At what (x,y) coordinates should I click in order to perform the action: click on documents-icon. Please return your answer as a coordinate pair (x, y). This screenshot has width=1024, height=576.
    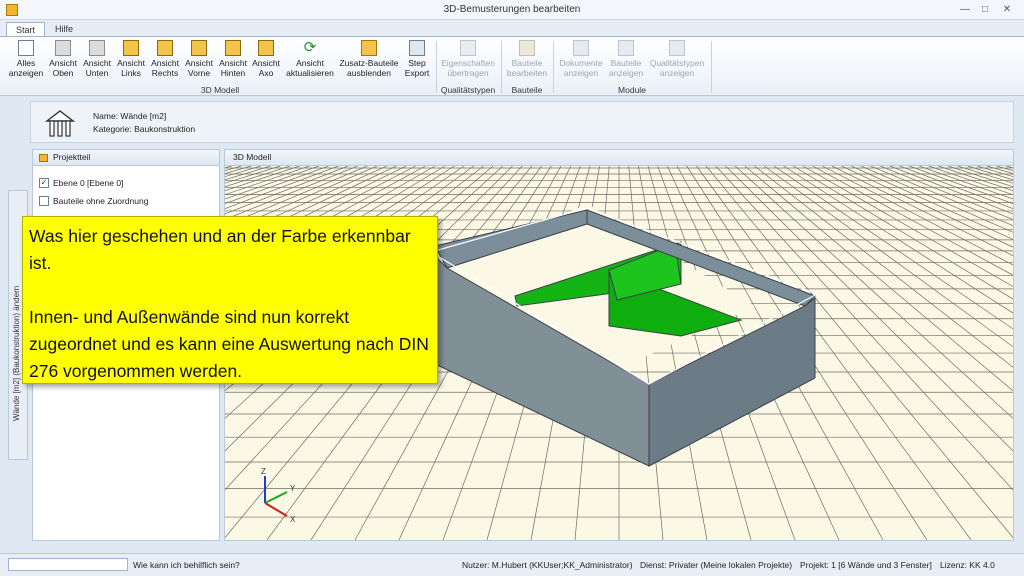
    Looking at the image, I should click on (581, 48).